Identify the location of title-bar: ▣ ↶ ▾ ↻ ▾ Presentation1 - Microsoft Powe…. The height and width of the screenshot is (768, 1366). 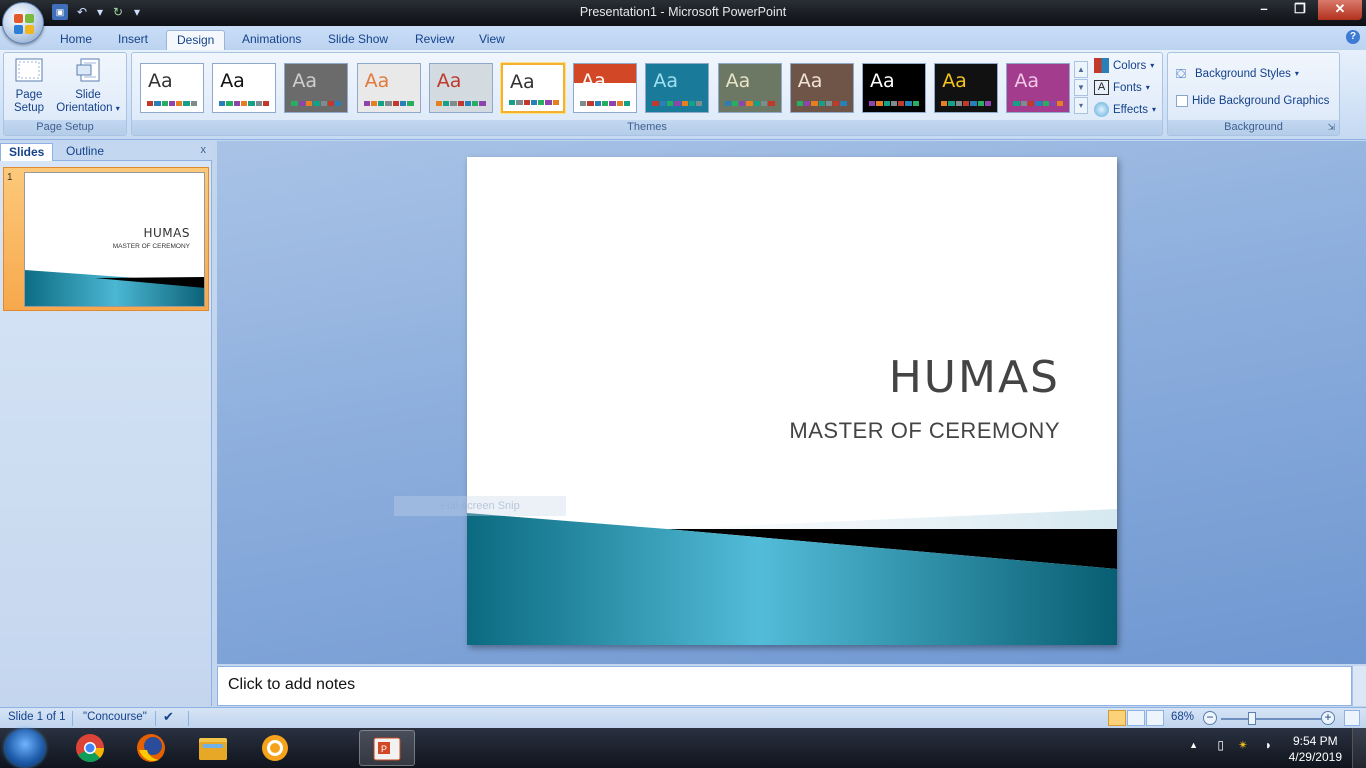
(683, 13).